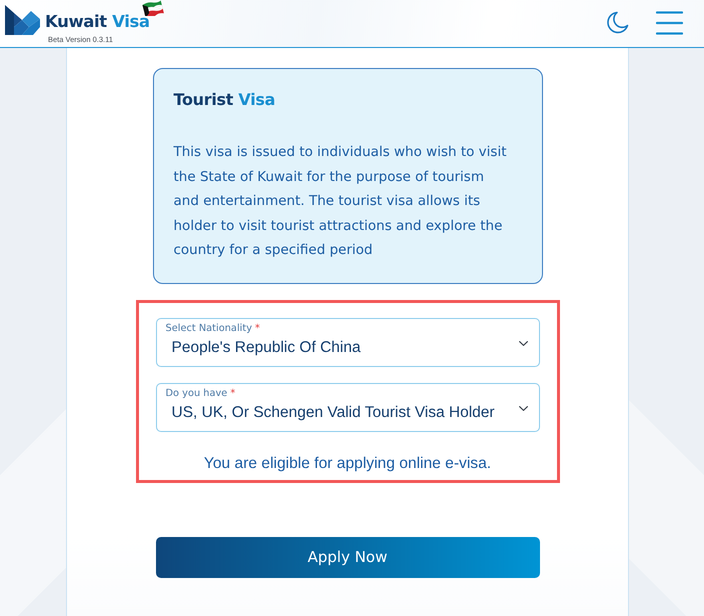 Image resolution: width=704 pixels, height=616 pixels. What do you see at coordinates (341, 201) in the screenshot?
I see `card-description: This visa is issued to individuals who wish to visit the State of Kuwait for the purpose of tourism and entertainment. The tourist visa allows its holder to visit tourist attractions and explore the country for a specified period` at bounding box center [341, 201].